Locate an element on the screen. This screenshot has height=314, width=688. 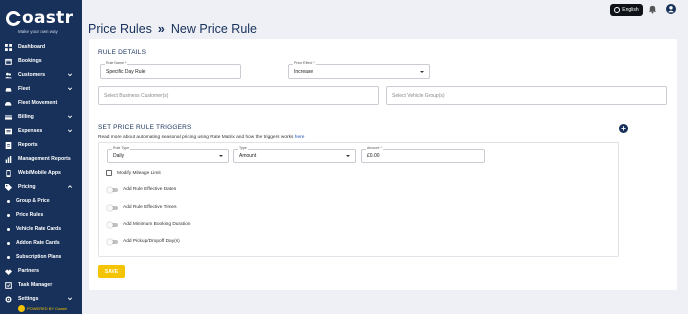
globe-icon is located at coordinates (617, 10).